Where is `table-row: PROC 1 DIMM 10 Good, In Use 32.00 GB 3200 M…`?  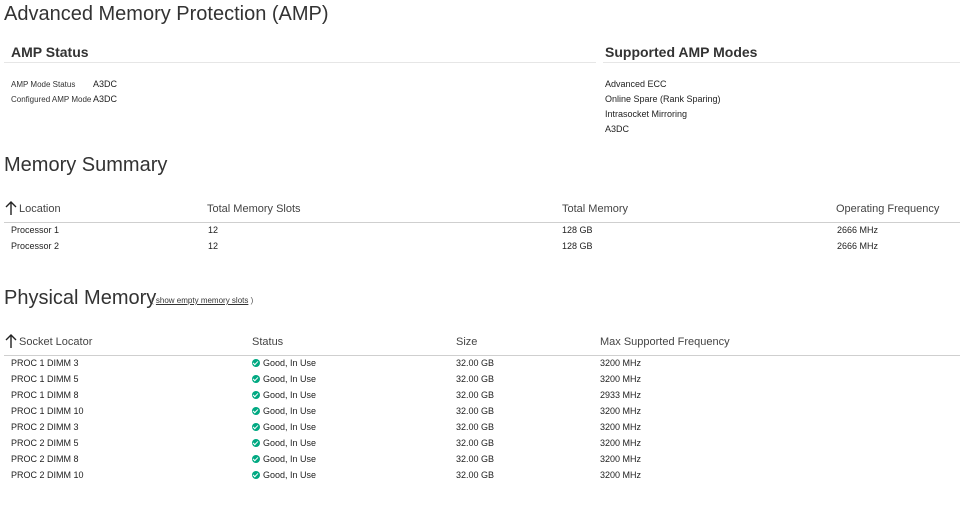 table-row: PROC 1 DIMM 10 Good, In Use 32.00 GB 3200 M… is located at coordinates (482, 412).